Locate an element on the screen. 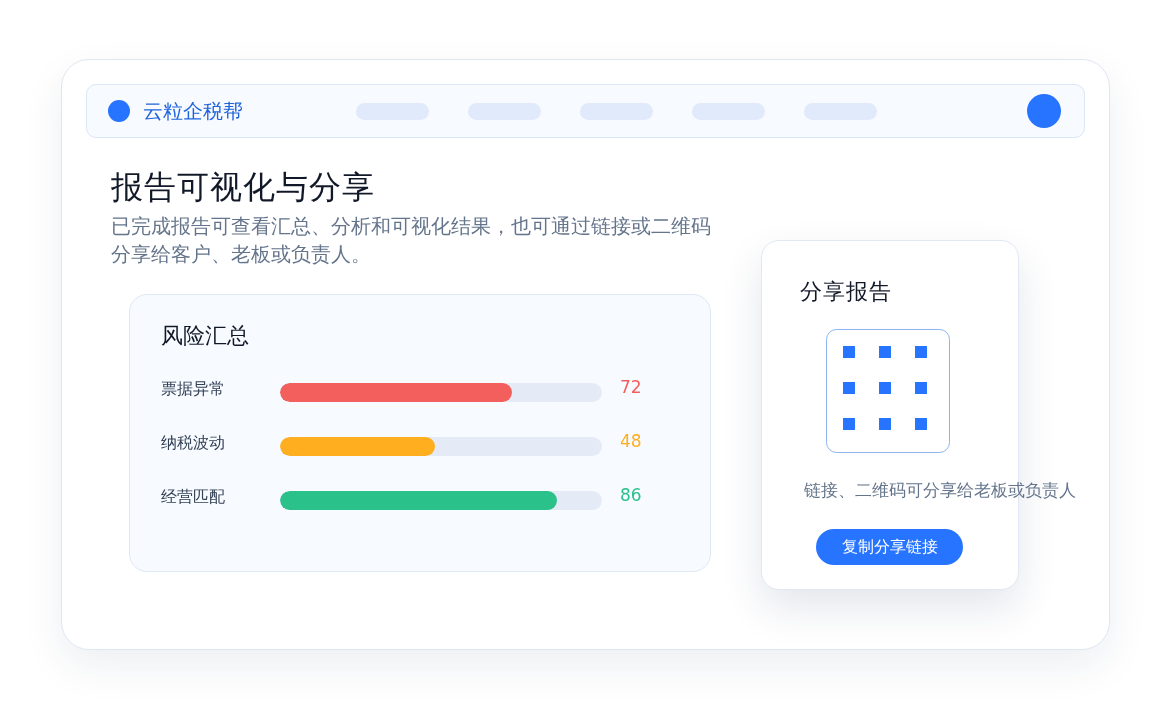 The width and height of the screenshot is (1170, 720). qr-code-icon is located at coordinates (888, 391).